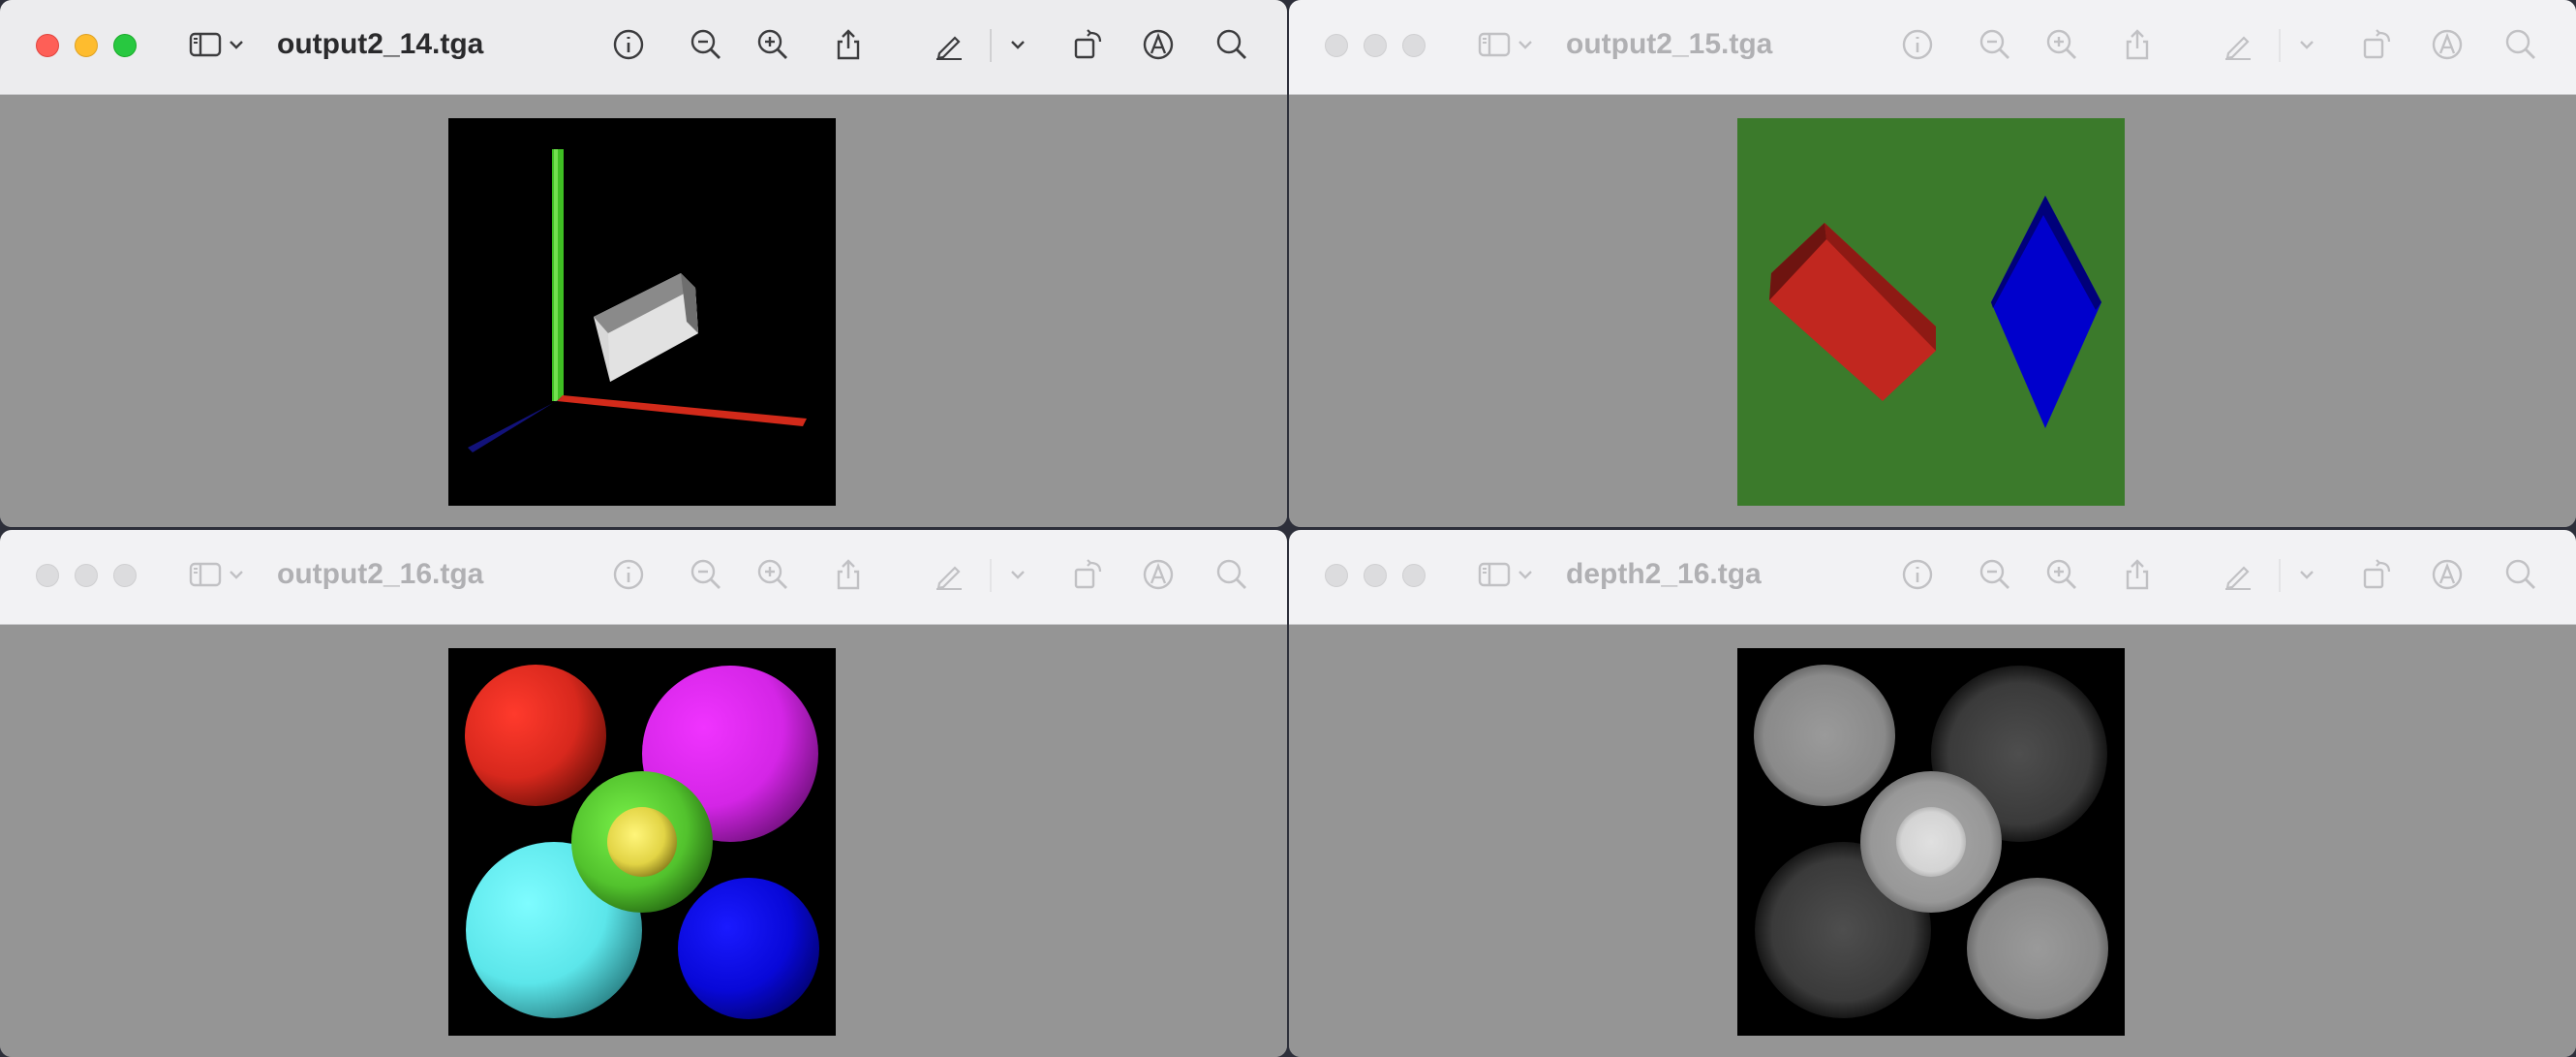 This screenshot has height=1057, width=2576. Describe the element at coordinates (380, 574) in the screenshot. I see `window-title: output2_16.tga` at that location.